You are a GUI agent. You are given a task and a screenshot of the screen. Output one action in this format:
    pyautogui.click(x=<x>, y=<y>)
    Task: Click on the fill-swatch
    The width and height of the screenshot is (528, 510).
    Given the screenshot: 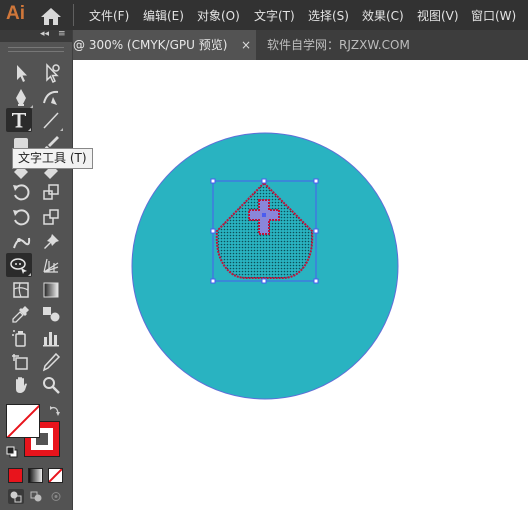 What is the action you would take?
    pyautogui.click(x=23, y=421)
    